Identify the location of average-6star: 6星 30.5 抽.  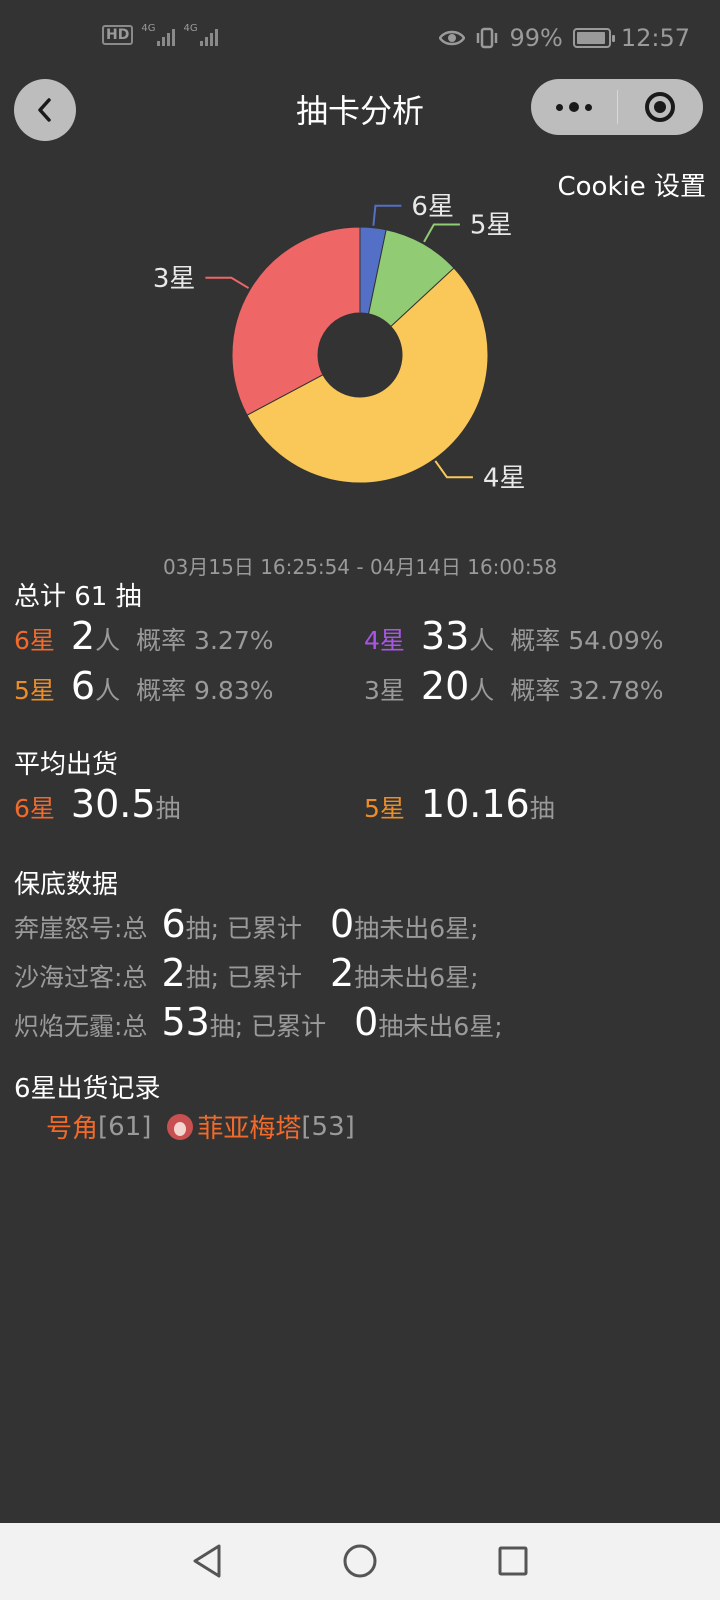
(97, 804).